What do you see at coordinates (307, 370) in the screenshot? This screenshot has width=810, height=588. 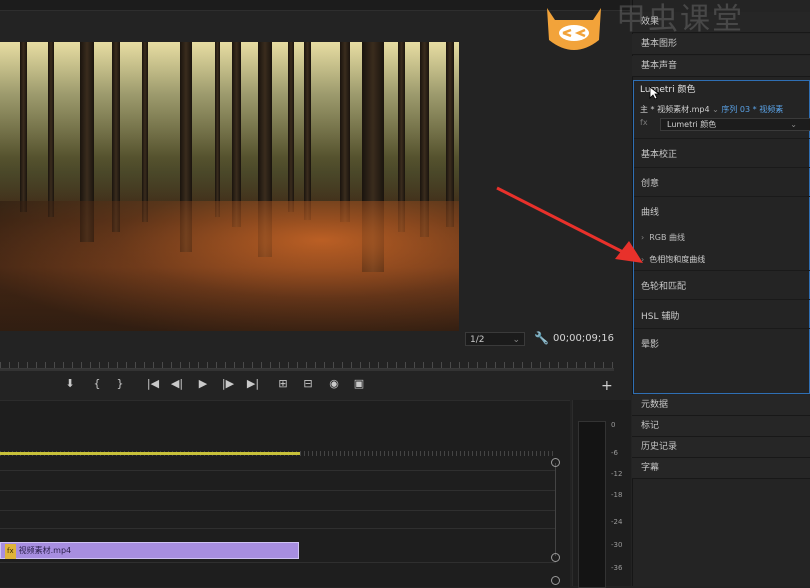 I see `monitor-scrub-bar` at bounding box center [307, 370].